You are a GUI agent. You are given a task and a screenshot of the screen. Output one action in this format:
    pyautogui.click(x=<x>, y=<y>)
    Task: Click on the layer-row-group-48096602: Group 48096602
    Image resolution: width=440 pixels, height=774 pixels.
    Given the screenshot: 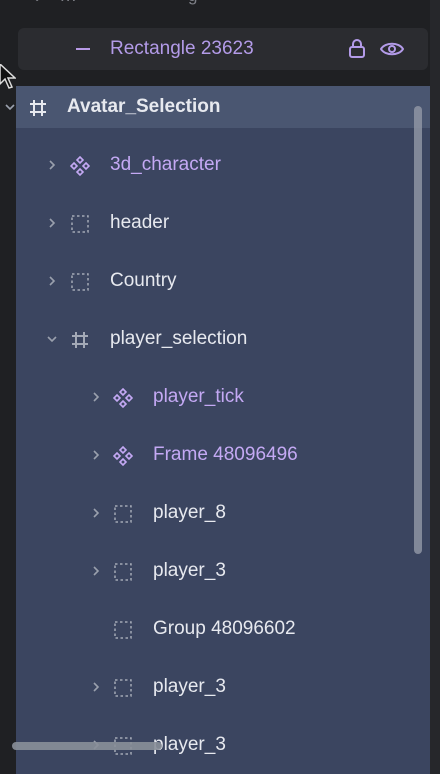 What is the action you would take?
    pyautogui.click(x=210, y=630)
    